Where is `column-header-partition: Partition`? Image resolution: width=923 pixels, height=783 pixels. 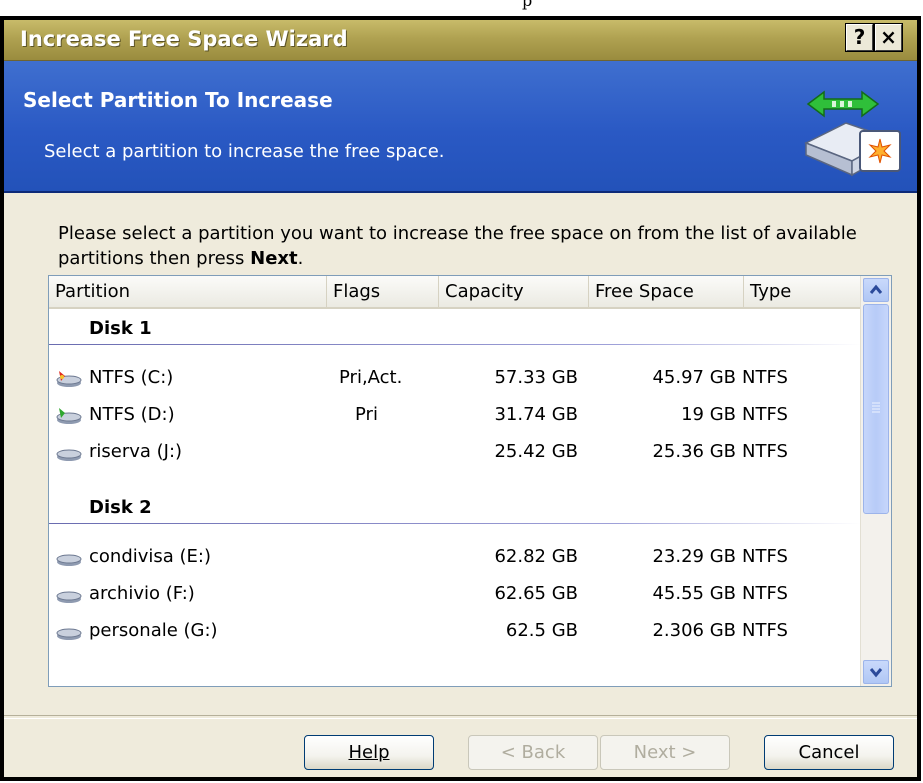 column-header-partition: Partition is located at coordinates (188, 291).